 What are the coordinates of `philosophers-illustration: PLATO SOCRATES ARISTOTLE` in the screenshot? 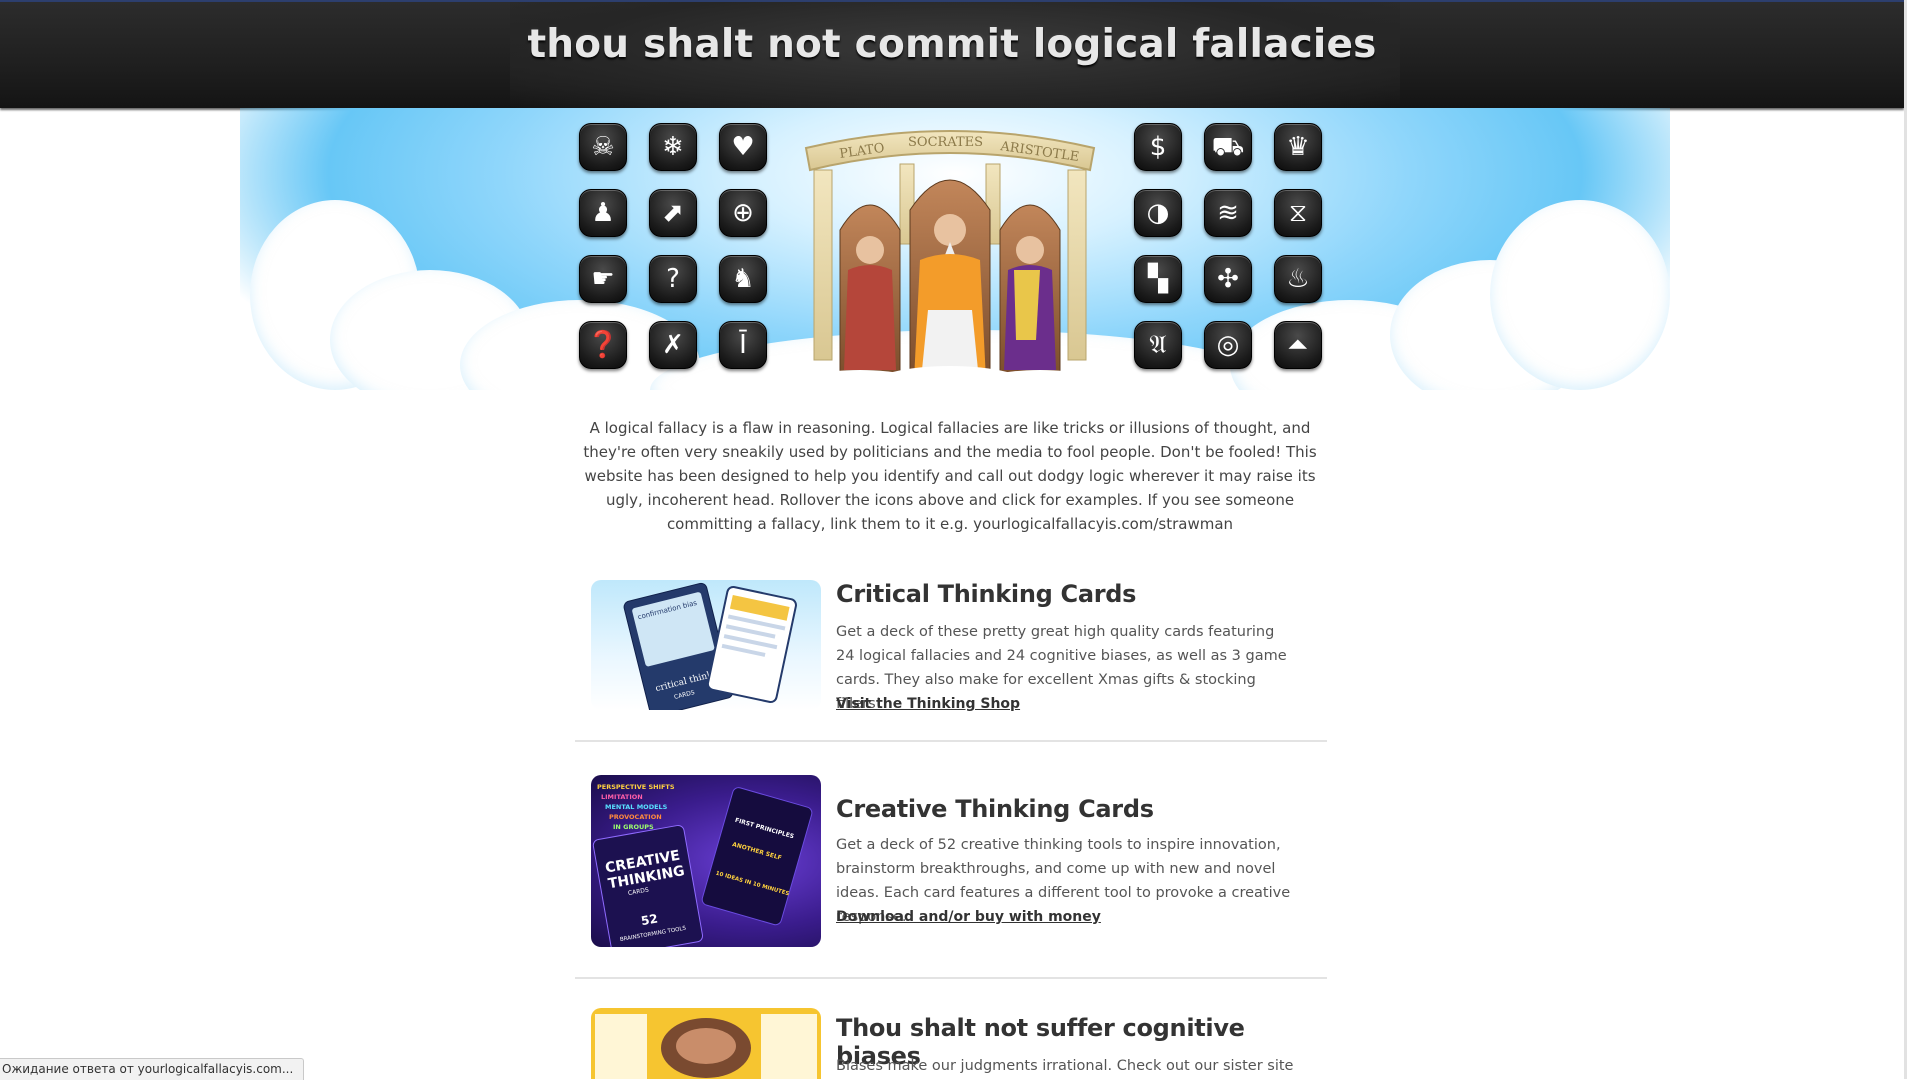 It's located at (950, 263).